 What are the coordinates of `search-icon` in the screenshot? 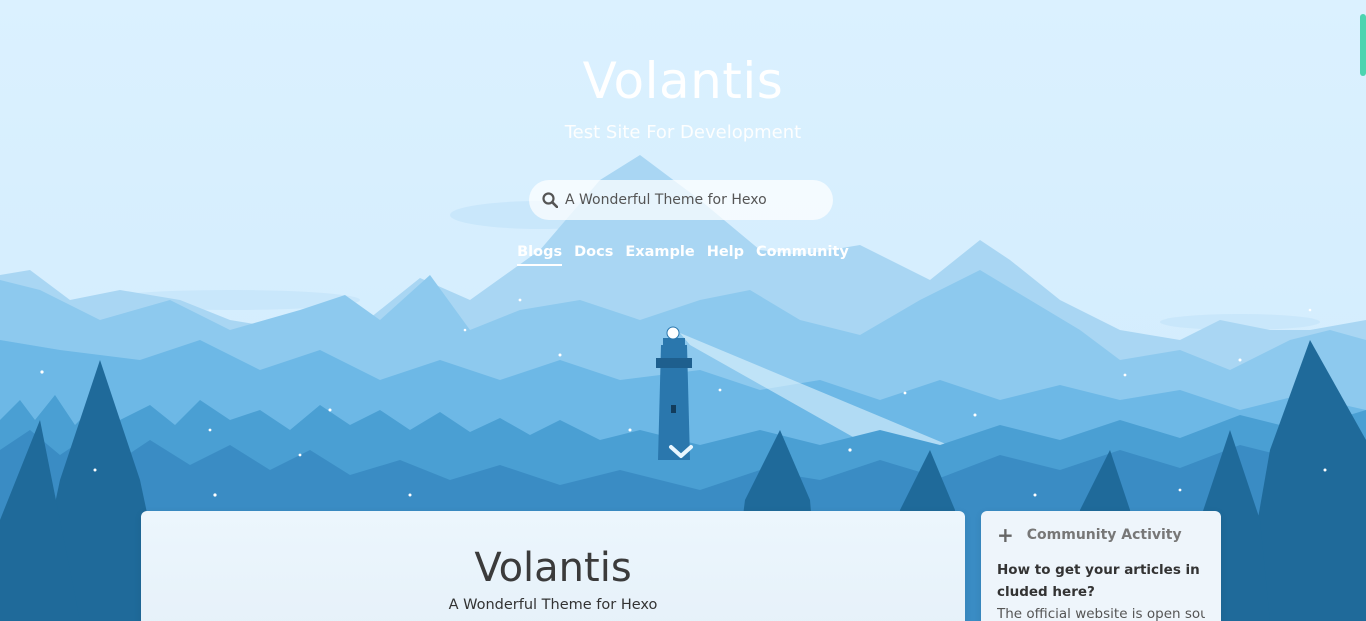 It's located at (550, 200).